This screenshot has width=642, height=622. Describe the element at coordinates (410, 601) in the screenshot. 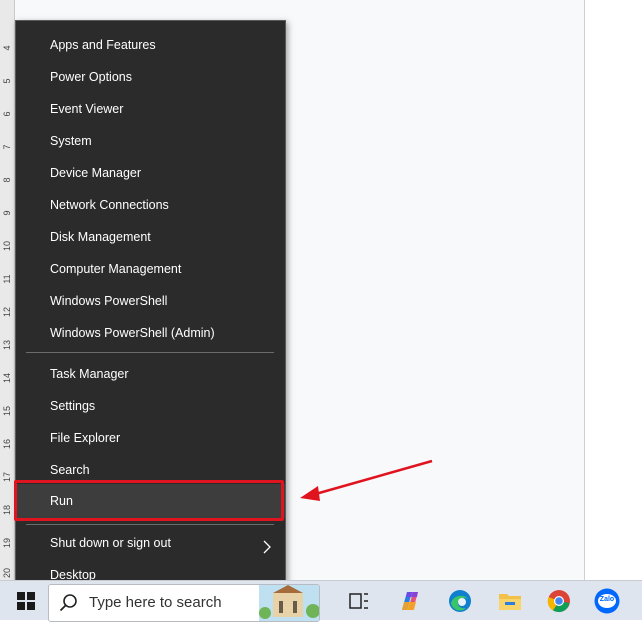

I see `copilot-icon` at that location.